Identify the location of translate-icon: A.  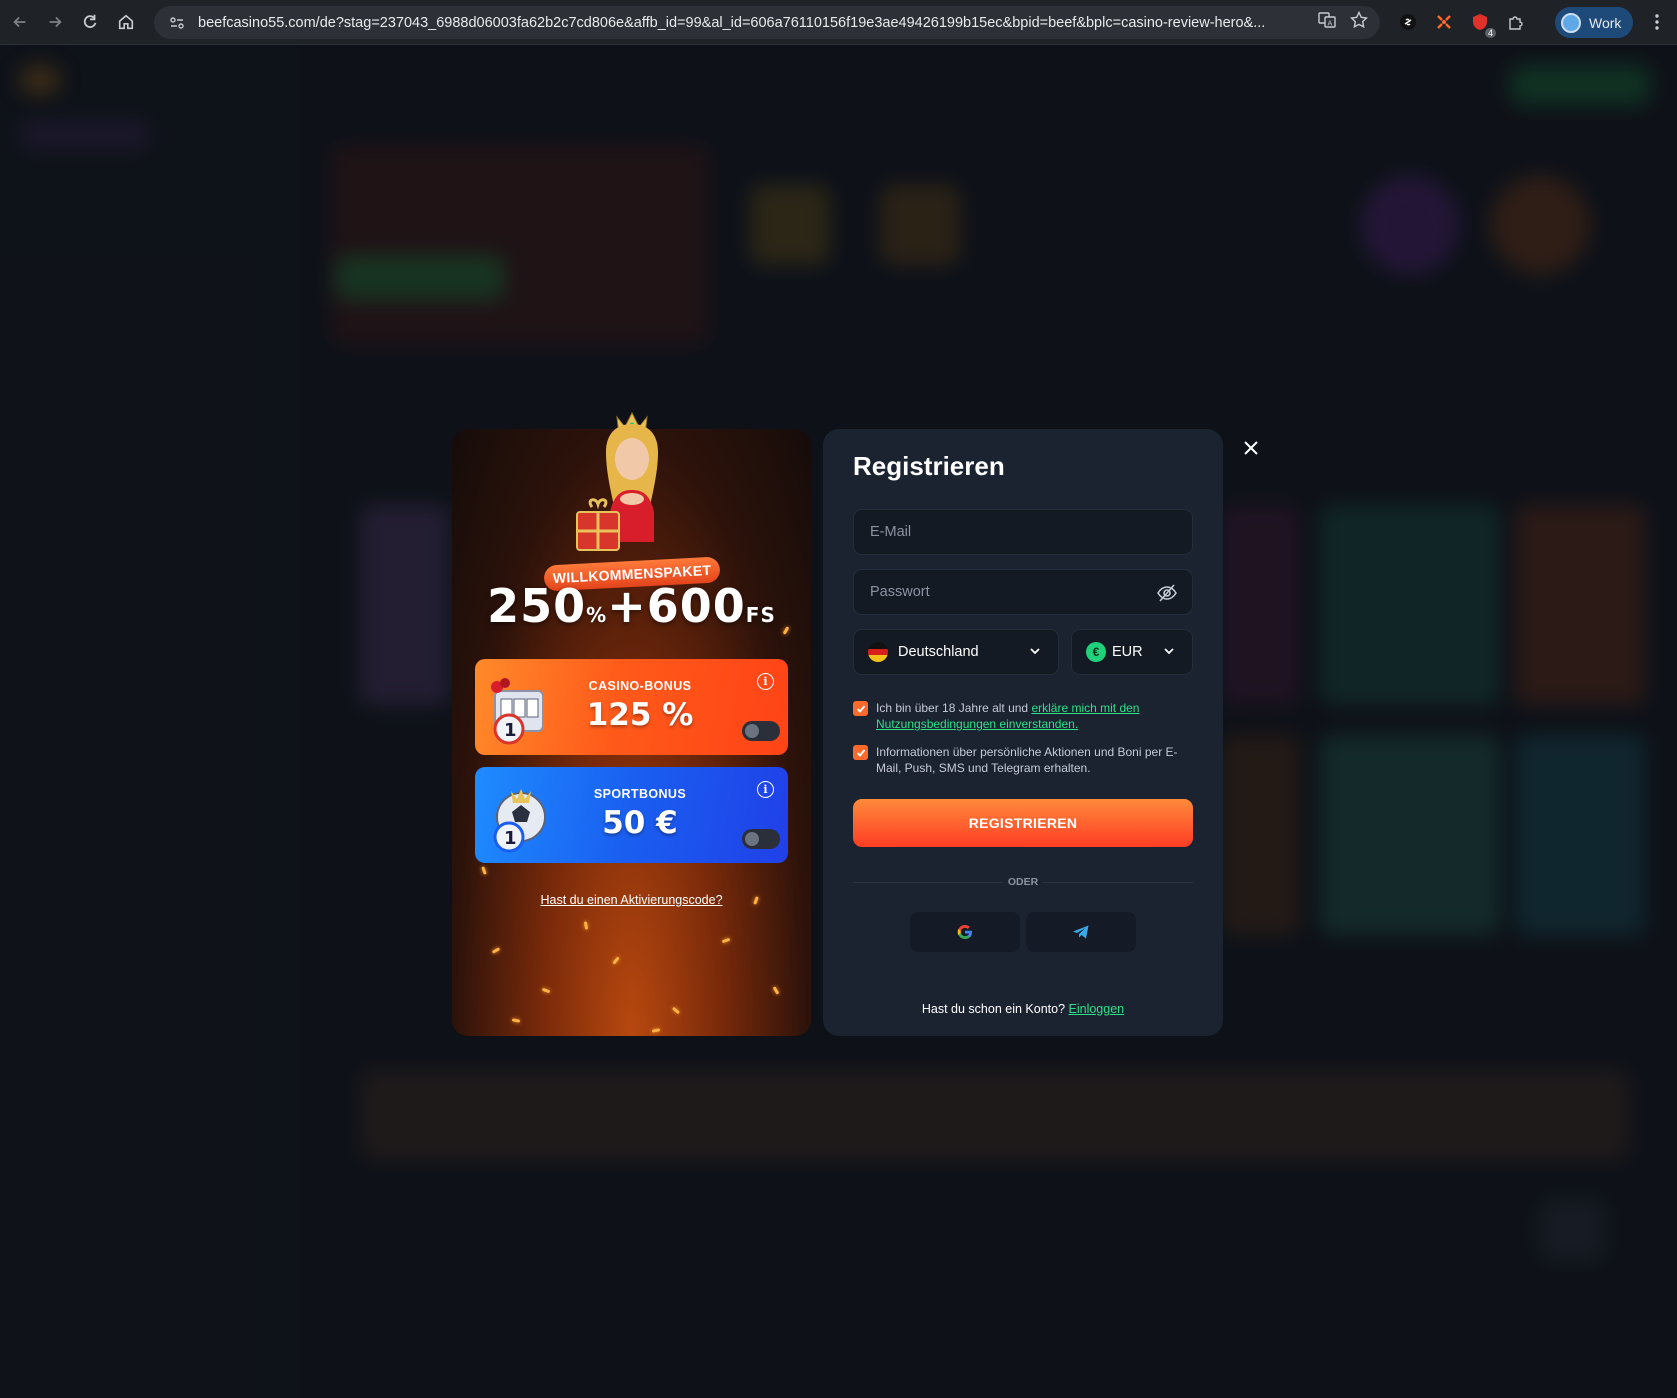
(1327, 22).